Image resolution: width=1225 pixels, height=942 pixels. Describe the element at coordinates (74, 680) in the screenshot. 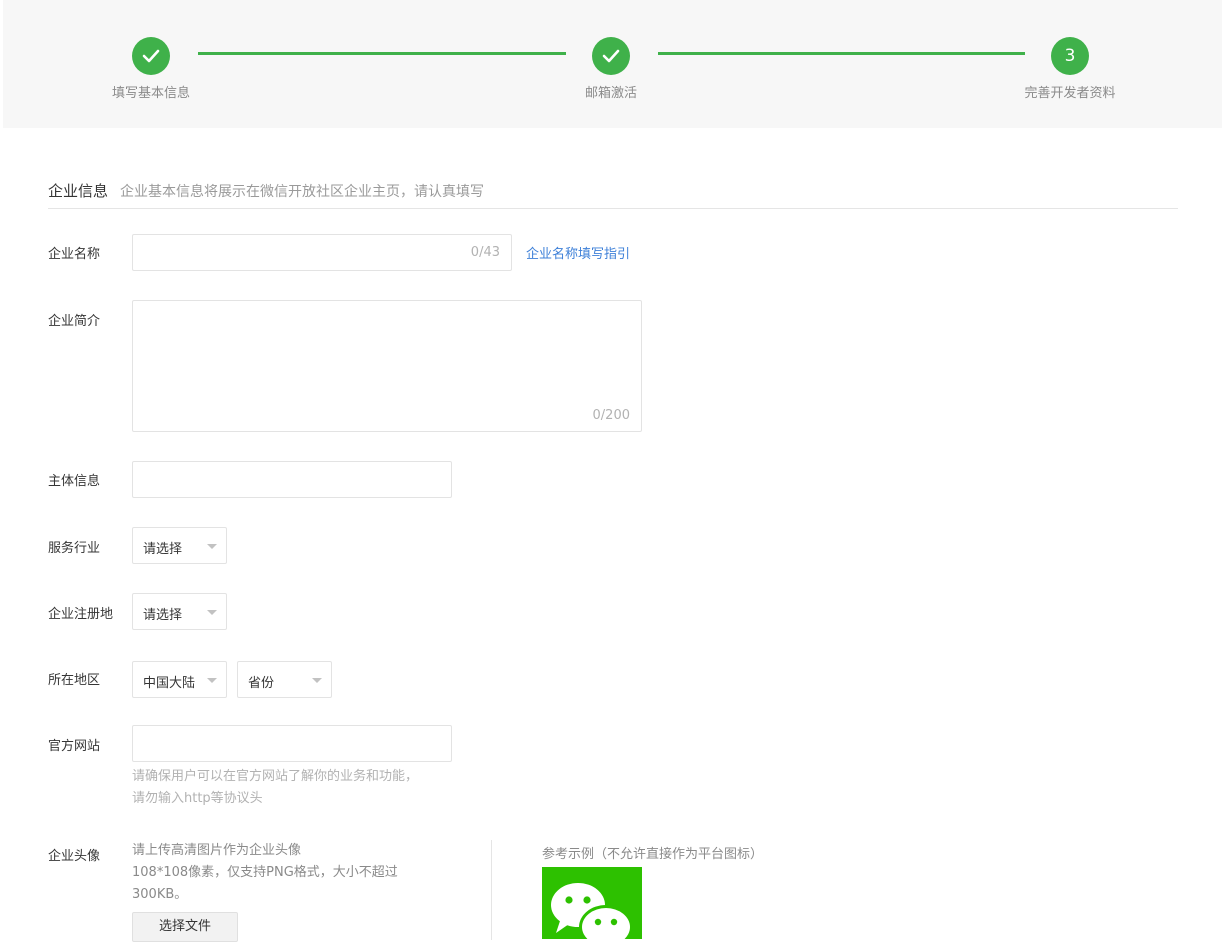

I see `region-label: 所在地区` at that location.